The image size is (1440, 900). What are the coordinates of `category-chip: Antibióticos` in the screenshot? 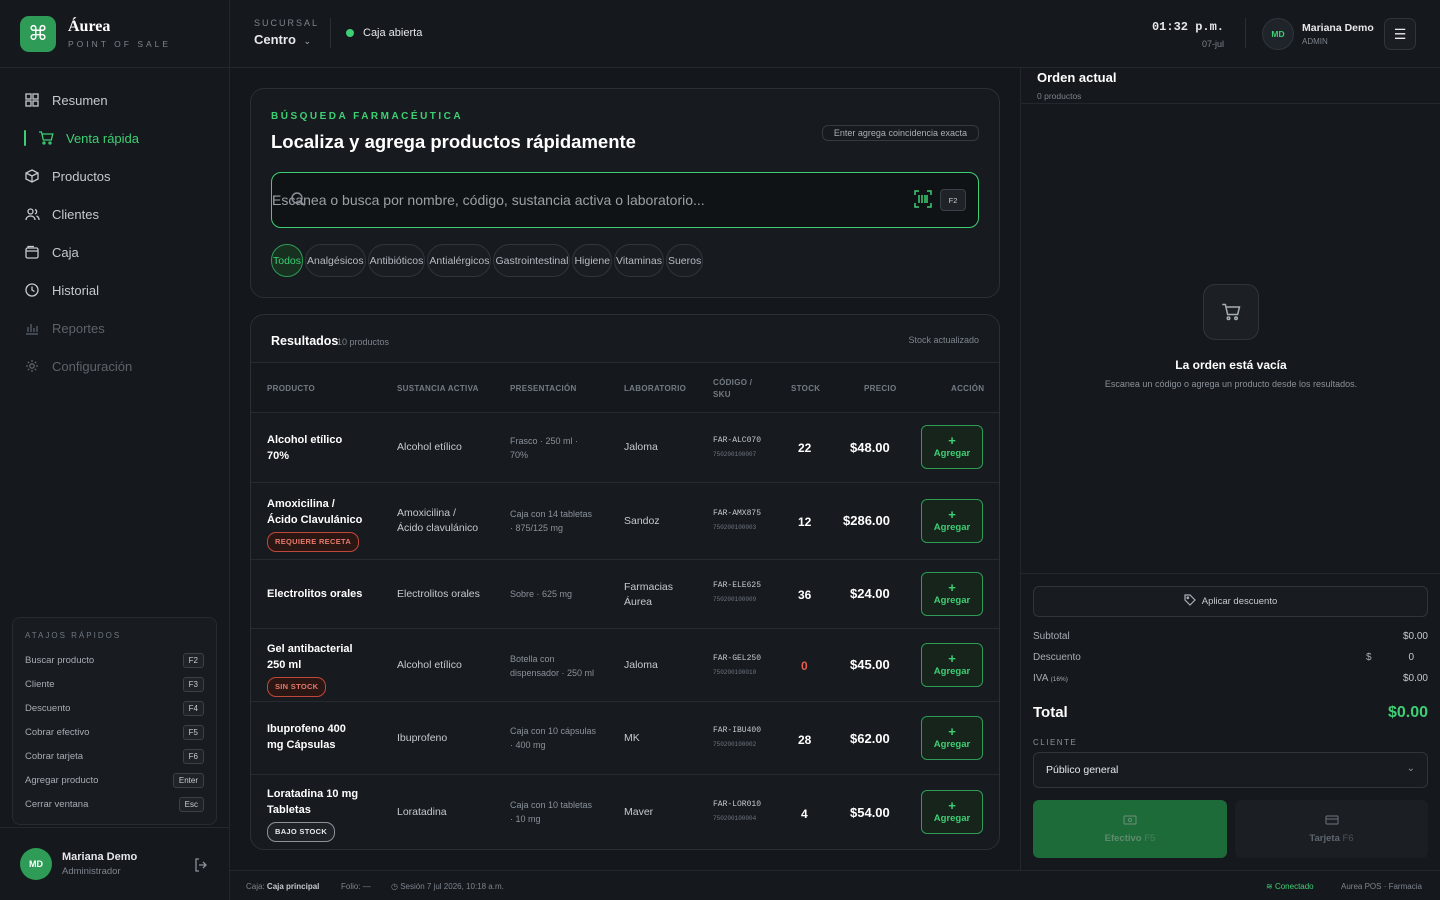 It's located at (396, 260).